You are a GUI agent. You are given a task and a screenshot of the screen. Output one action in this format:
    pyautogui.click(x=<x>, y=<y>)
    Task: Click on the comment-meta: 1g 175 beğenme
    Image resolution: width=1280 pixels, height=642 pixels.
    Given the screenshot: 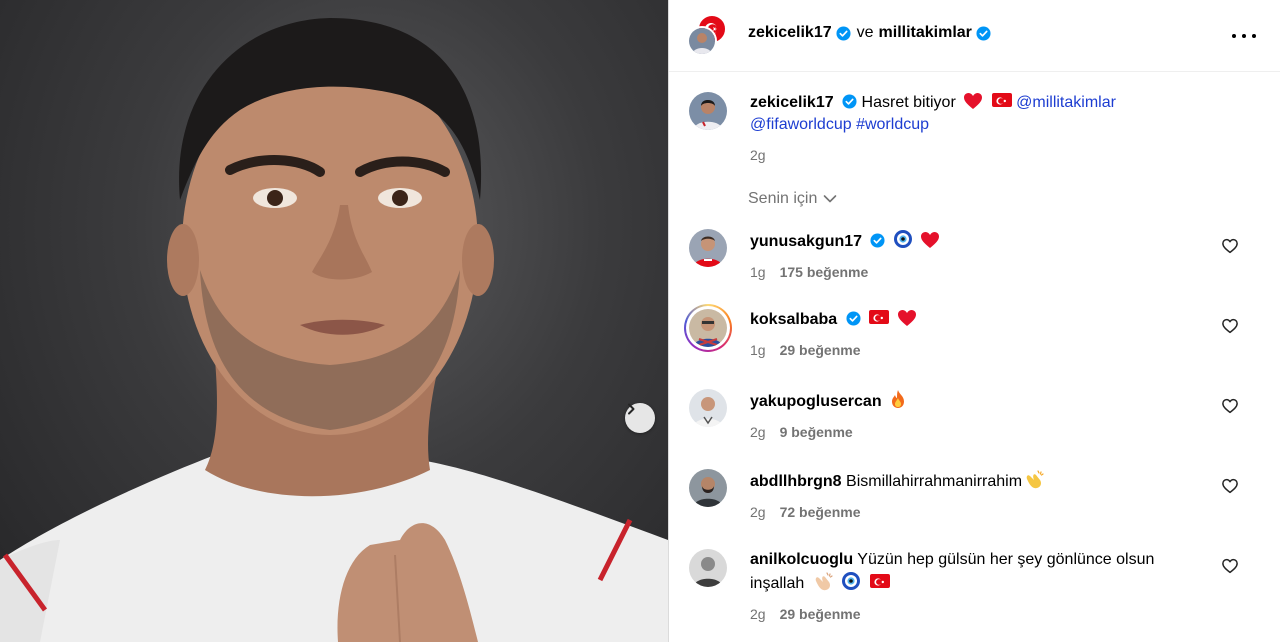 What is the action you would take?
    pyautogui.click(x=985, y=272)
    